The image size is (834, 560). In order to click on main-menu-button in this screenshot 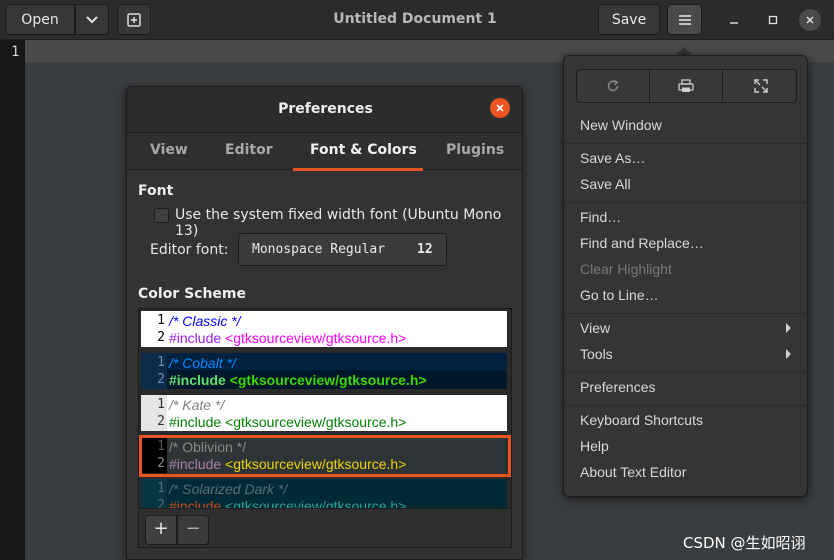, I will do `click(684, 19)`.